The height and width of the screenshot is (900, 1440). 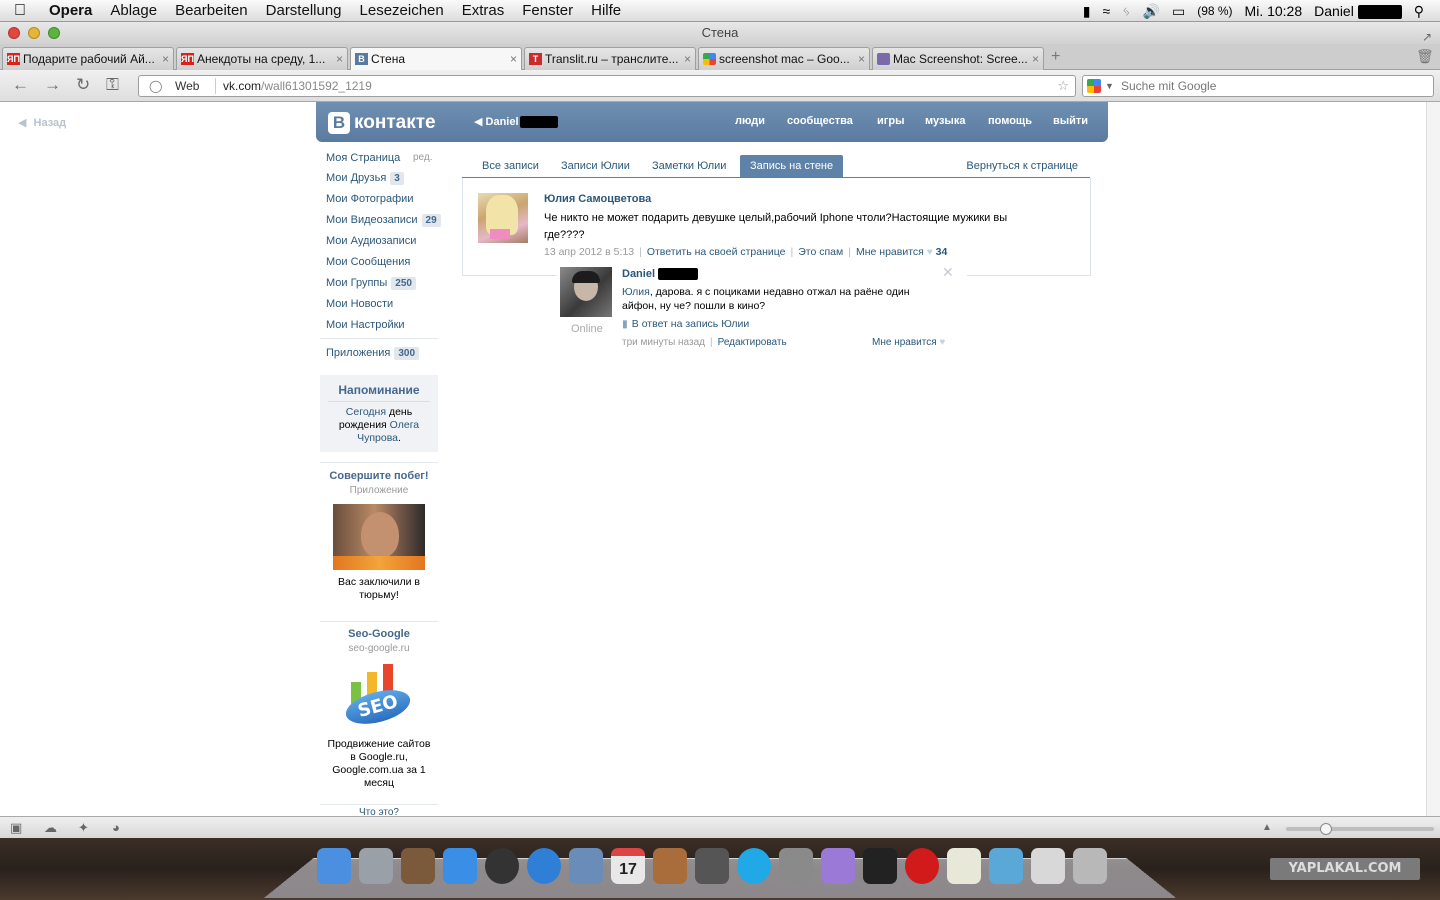 What do you see at coordinates (597, 199) in the screenshot?
I see `post-author-link: Юлия Самоцветова` at bounding box center [597, 199].